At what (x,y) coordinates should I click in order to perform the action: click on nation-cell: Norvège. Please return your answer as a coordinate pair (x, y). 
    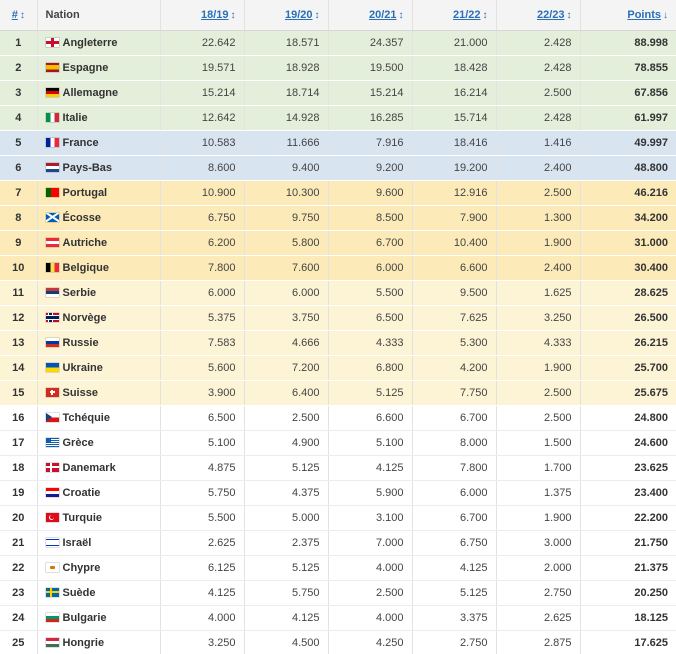
    Looking at the image, I should click on (99, 318).